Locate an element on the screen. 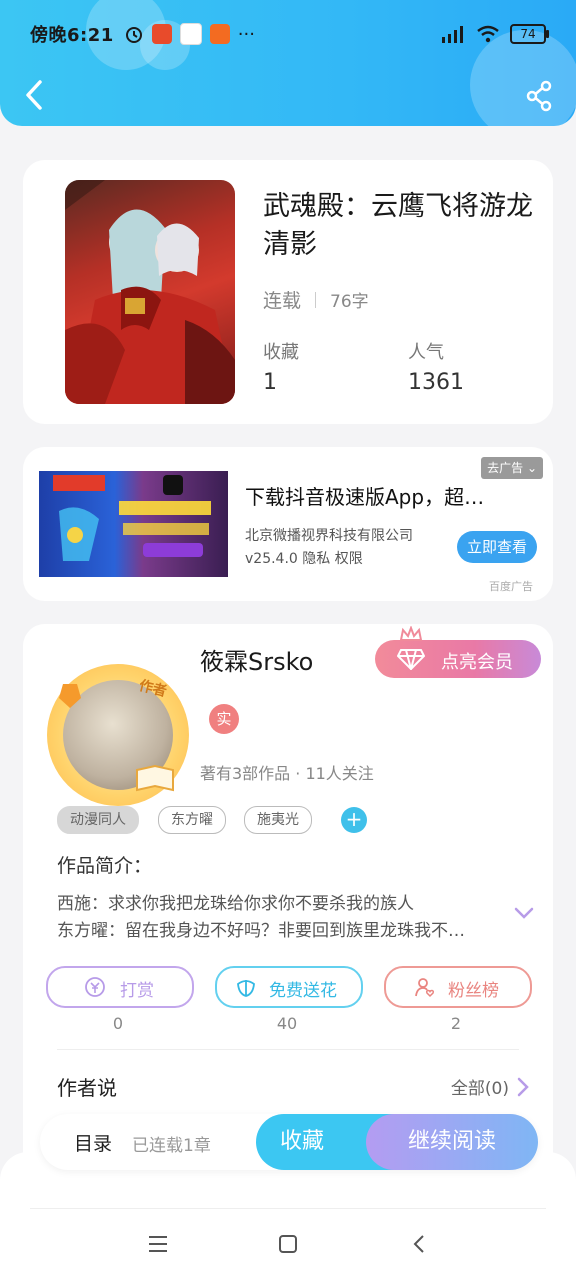  author-avatar-frame: 作者 is located at coordinates (118, 735).